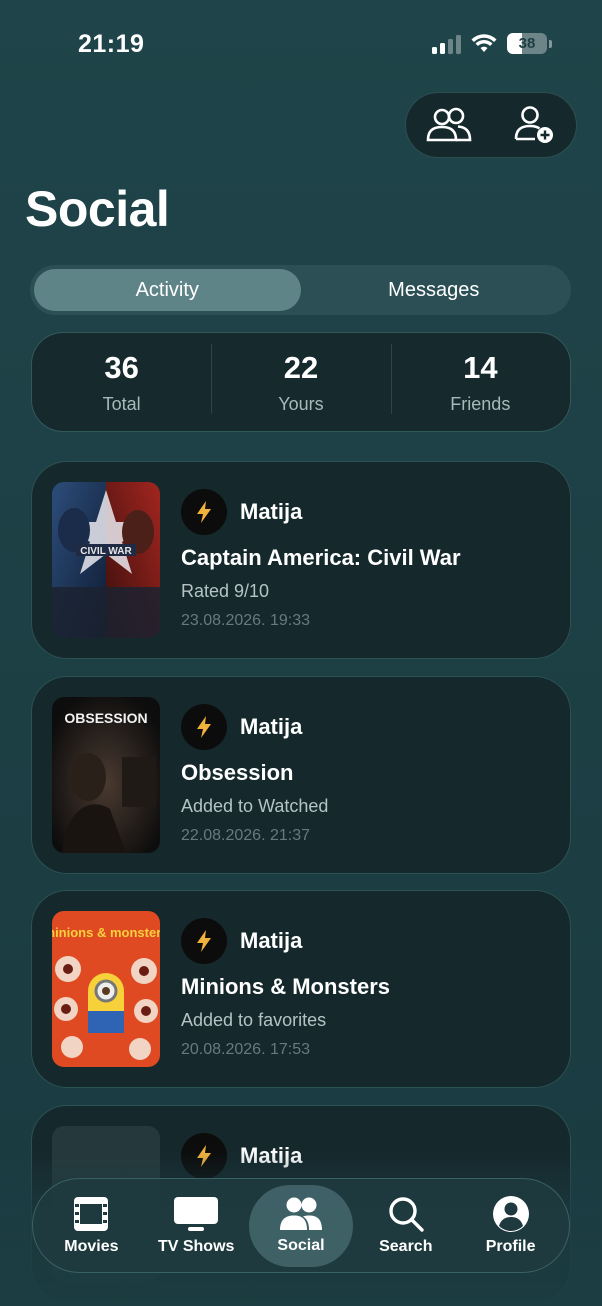  I want to click on stat-value: 36, so click(121, 367).